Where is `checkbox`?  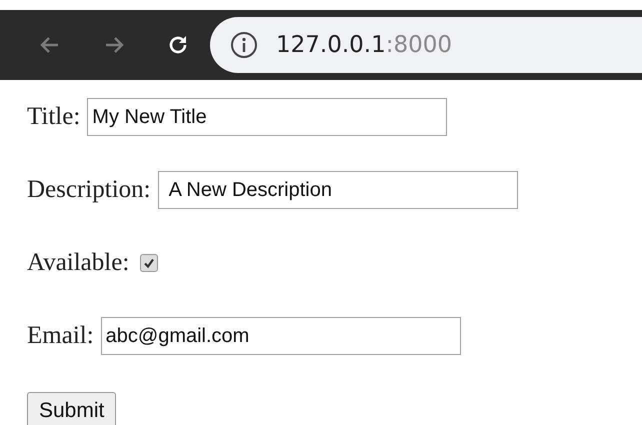 checkbox is located at coordinates (149, 263).